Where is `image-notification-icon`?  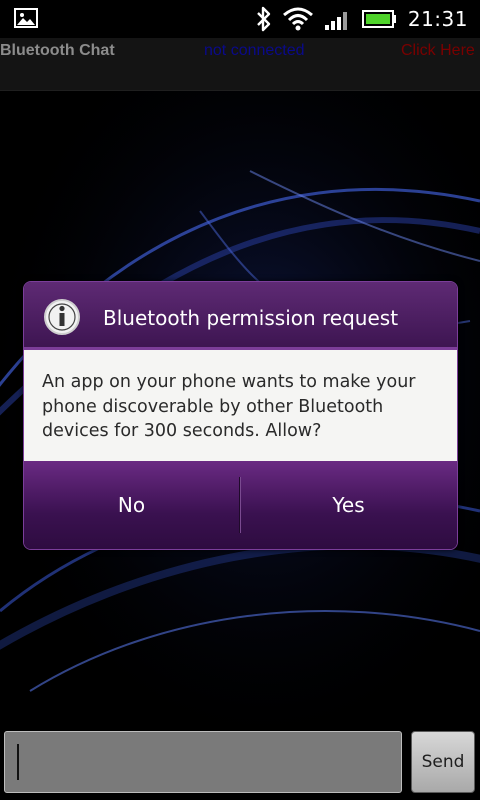
image-notification-icon is located at coordinates (26, 18).